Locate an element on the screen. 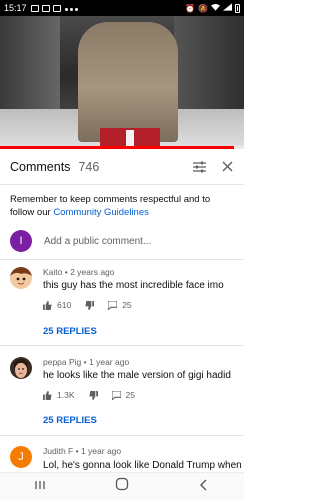 The width and height of the screenshot is (320, 500). comment-author: Judith F is located at coordinates (58, 451).